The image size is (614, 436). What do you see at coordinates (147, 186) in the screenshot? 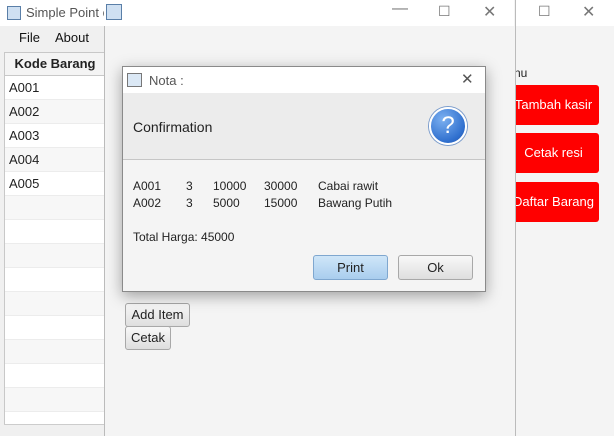
I see `nota-kode: A001` at bounding box center [147, 186].